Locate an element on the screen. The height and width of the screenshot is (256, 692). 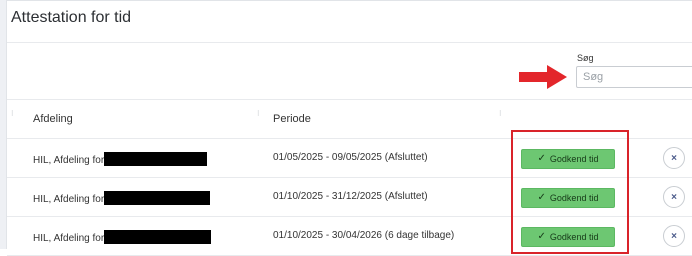
arrow-right-icon is located at coordinates (543, 77).